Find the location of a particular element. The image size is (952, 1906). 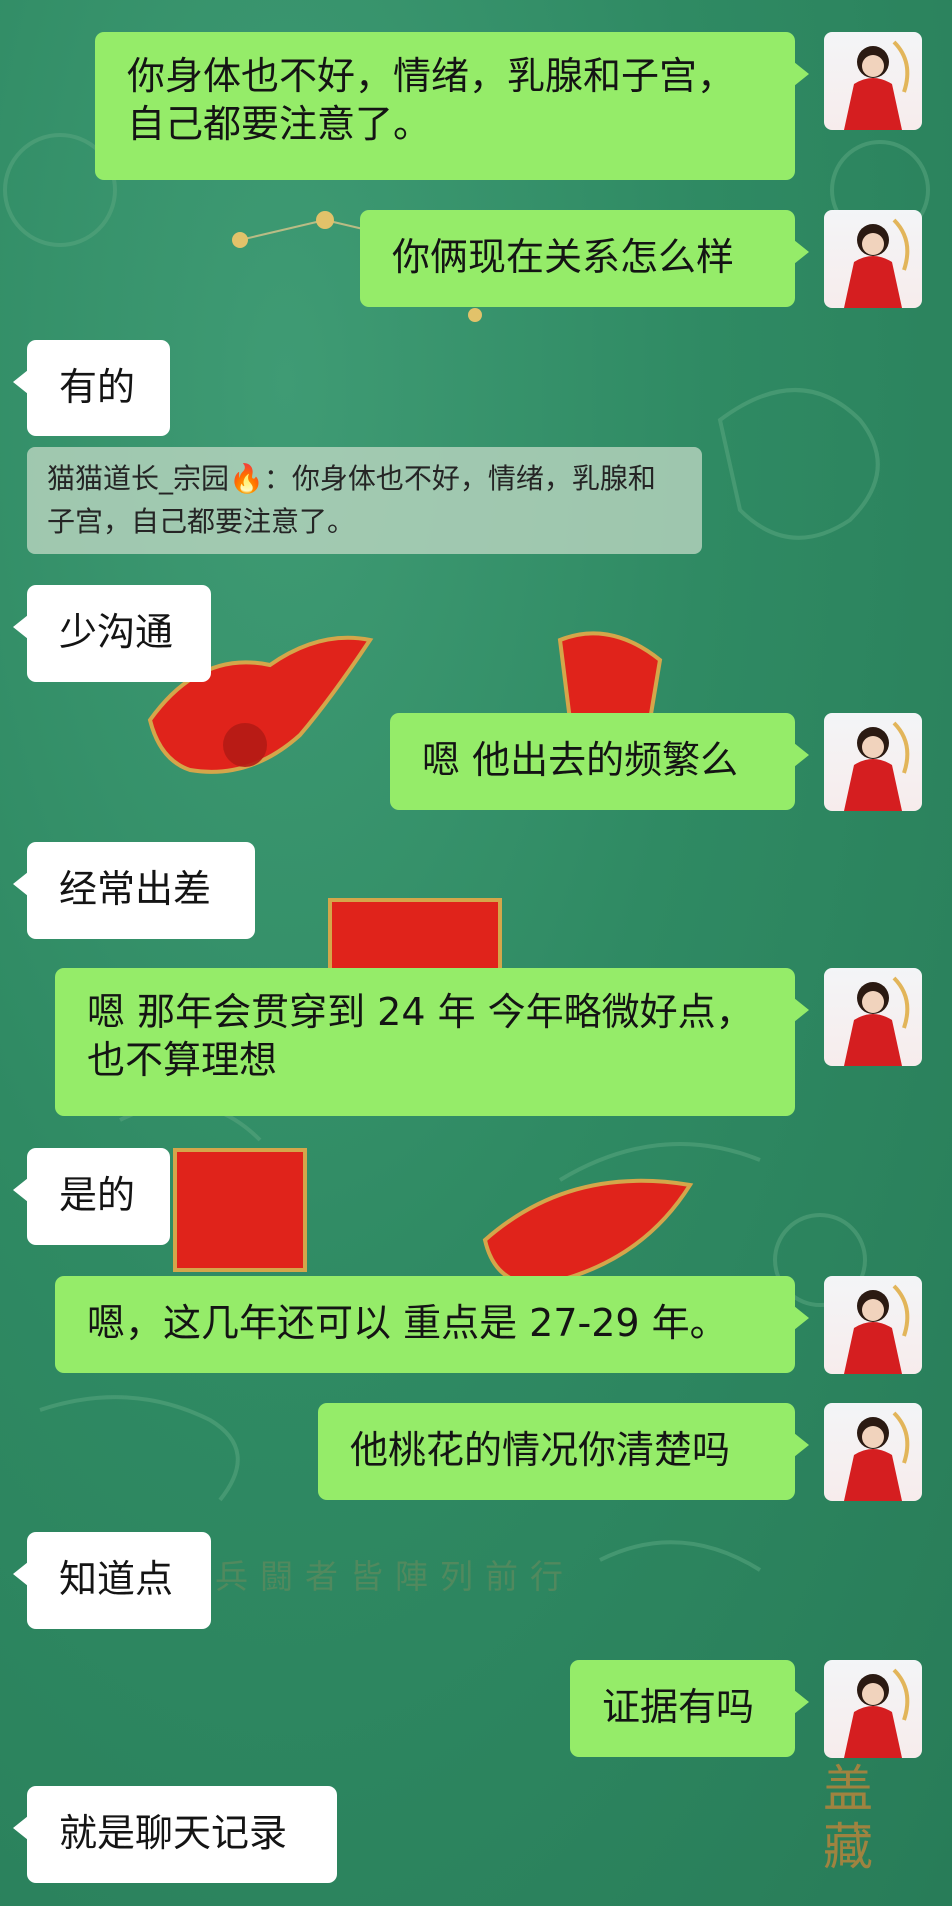

message-text: 嗯，这几年还可以 重点是 27-29 年。 is located at coordinates (407, 1323).